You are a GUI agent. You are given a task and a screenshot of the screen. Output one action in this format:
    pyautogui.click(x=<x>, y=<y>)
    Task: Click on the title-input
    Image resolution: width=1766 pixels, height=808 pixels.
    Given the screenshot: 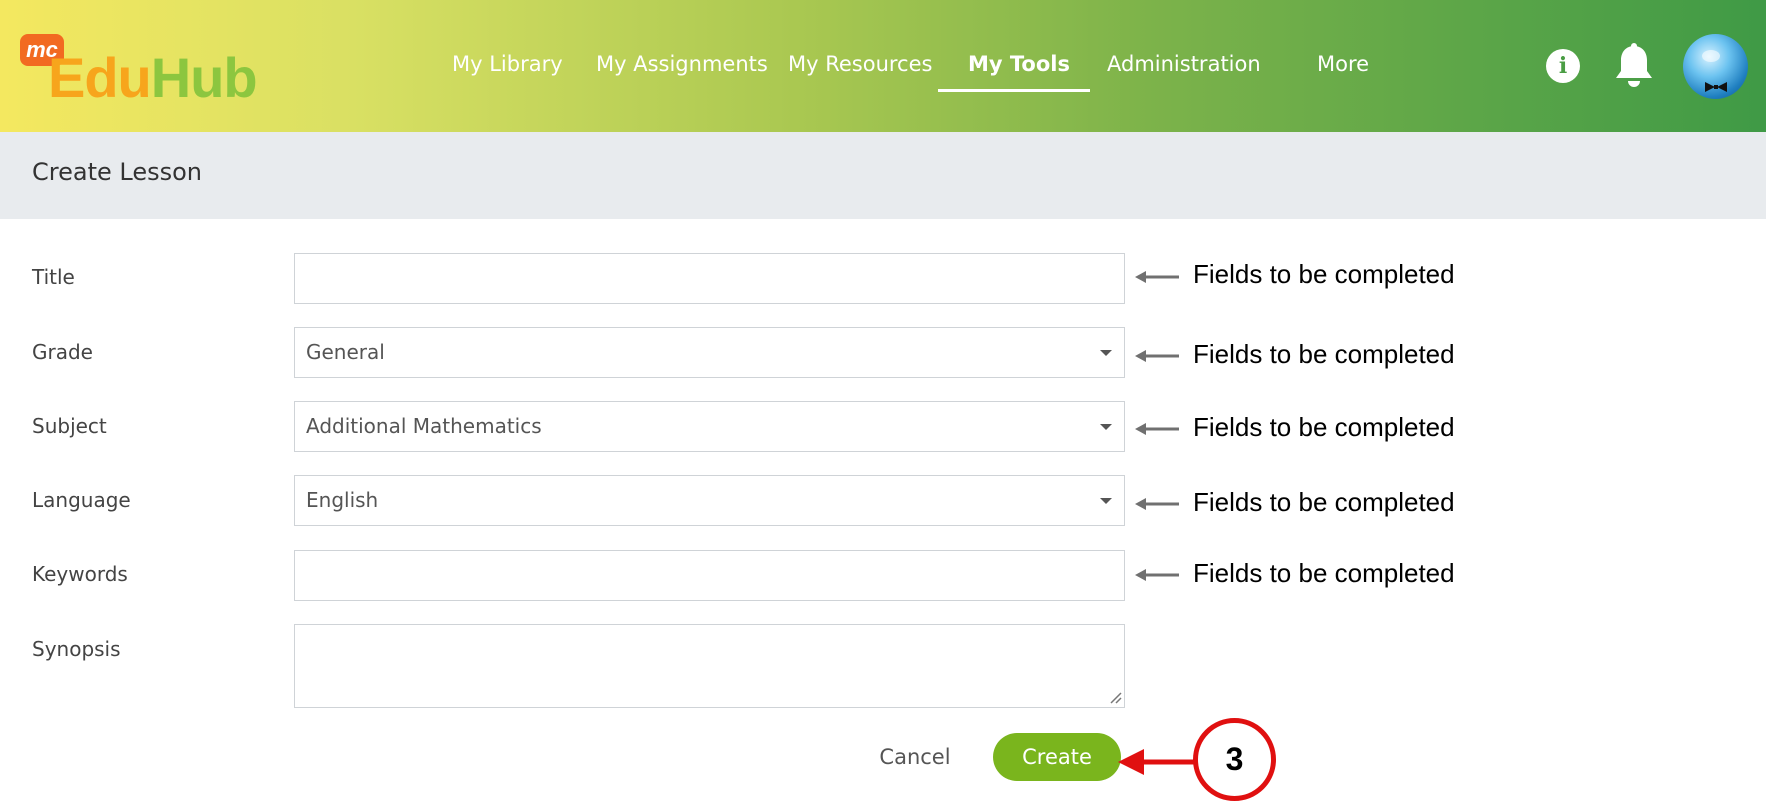 What is the action you would take?
    pyautogui.click(x=709, y=278)
    